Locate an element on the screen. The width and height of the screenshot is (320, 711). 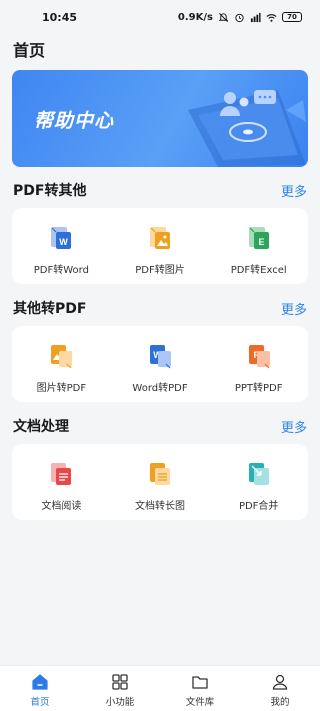
tool-card-pdf-to-other: W PDF转Word PDF转图片 E PDF转Excel is located at coordinates (160, 246).